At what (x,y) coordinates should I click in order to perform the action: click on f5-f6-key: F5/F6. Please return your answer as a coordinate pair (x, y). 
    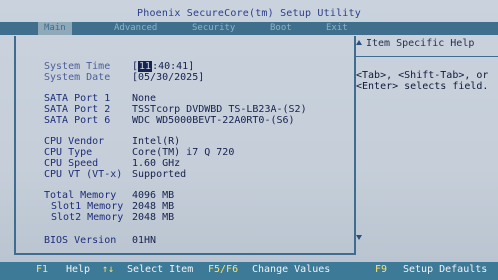
    Looking at the image, I should click on (223, 269).